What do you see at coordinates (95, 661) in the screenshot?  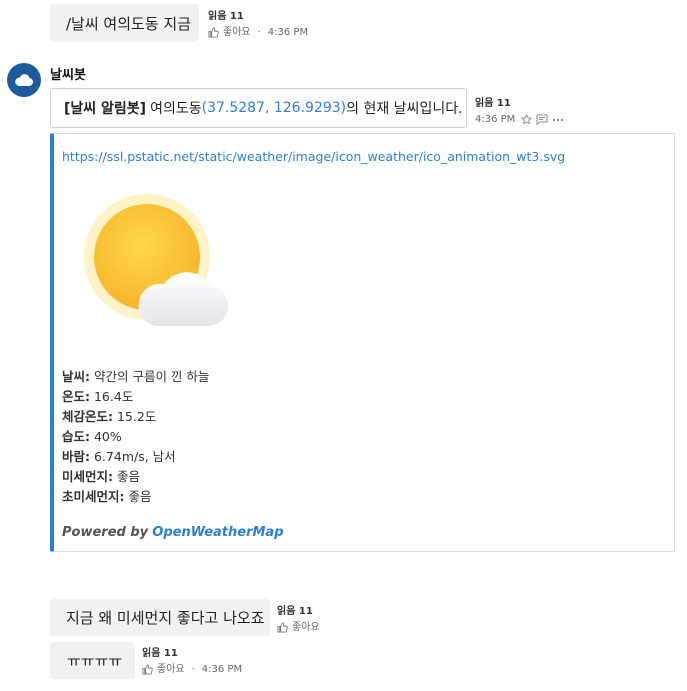 I see `message-text: ㅠㅠㅠㅠ` at bounding box center [95, 661].